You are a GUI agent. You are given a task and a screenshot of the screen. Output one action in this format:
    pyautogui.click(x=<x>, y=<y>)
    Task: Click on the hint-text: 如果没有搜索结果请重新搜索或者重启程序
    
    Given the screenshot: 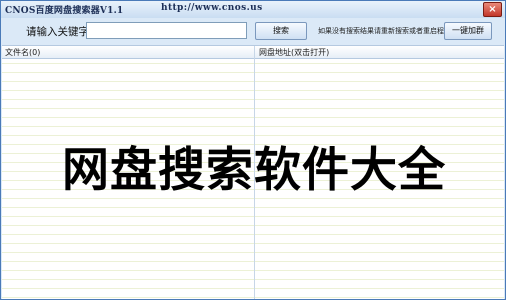 What is the action you would take?
    pyautogui.click(x=384, y=31)
    